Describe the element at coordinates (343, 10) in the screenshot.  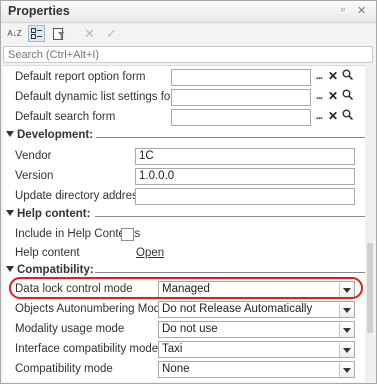
I see `pin-icon: ▫` at that location.